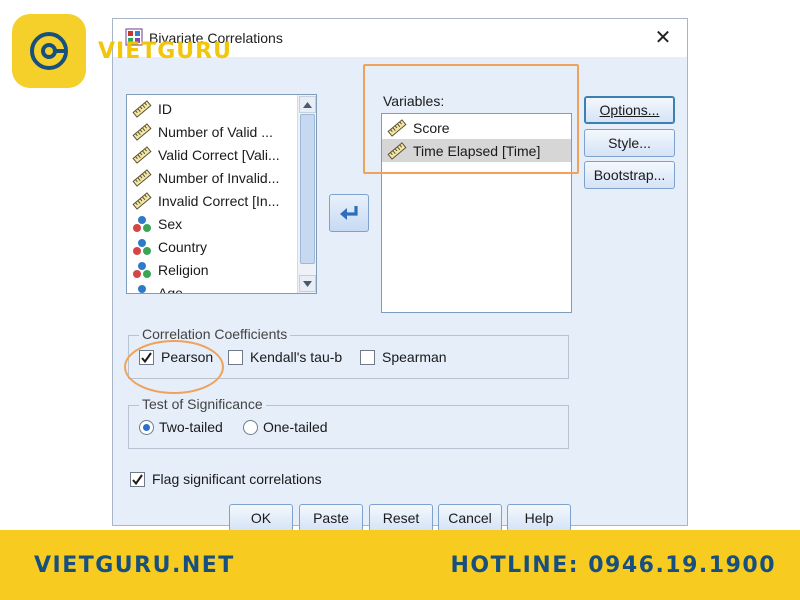 The width and height of the screenshot is (800, 600). I want to click on logo-text: VIETGURU, so click(165, 51).